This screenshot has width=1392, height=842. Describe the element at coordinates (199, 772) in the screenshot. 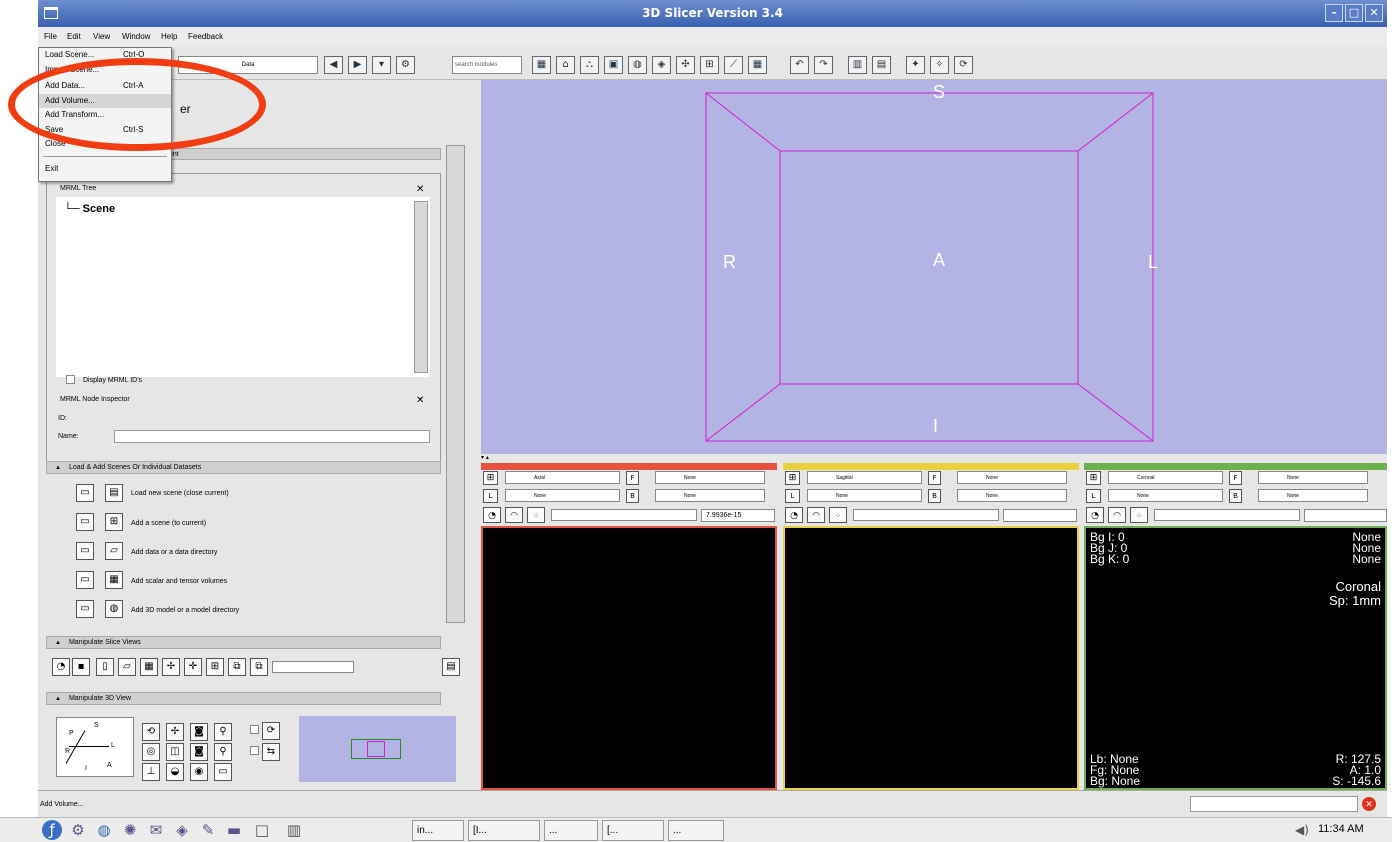

I see `look-icon: ◉` at that location.